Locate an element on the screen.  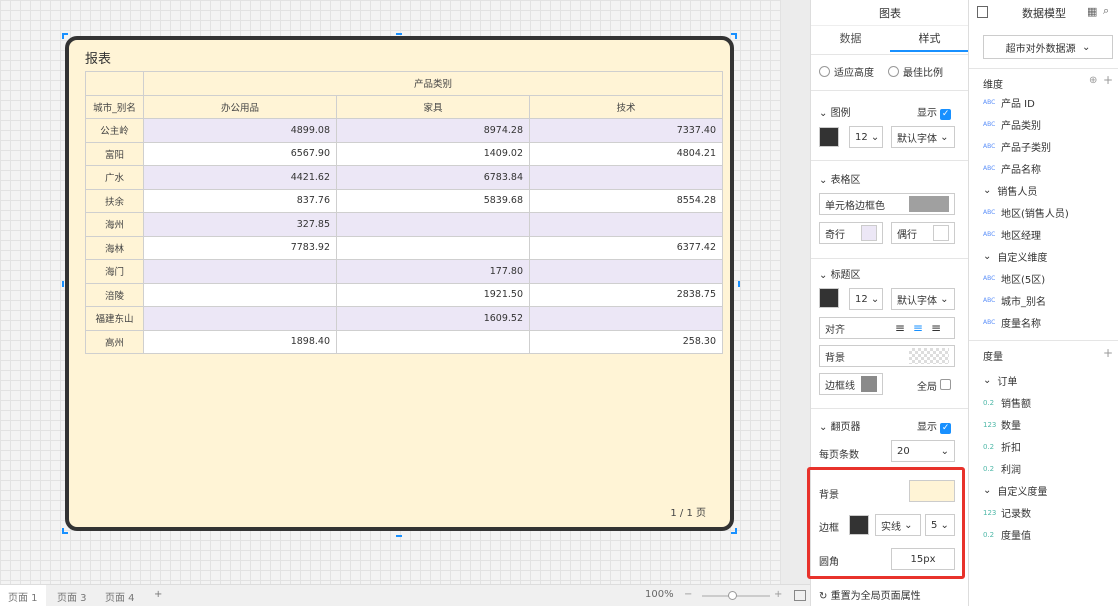
dimension-folder: ⌄ 销售人员 is located at coordinates (1010, 190).